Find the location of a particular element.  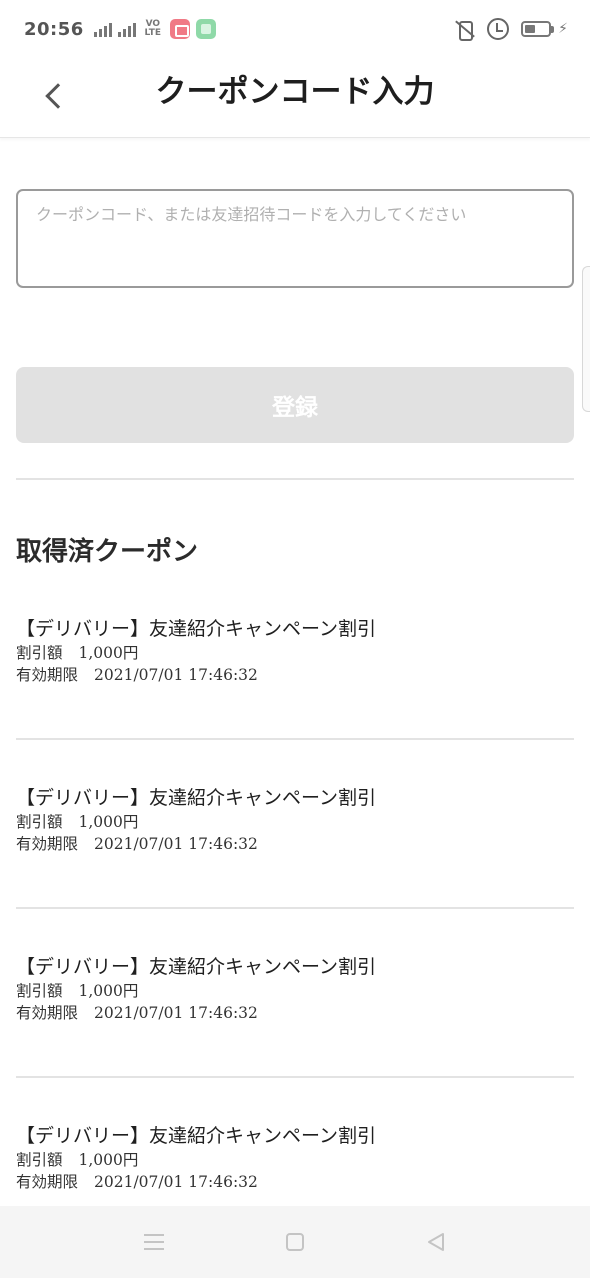

notification-app-icon is located at coordinates (179, 29).